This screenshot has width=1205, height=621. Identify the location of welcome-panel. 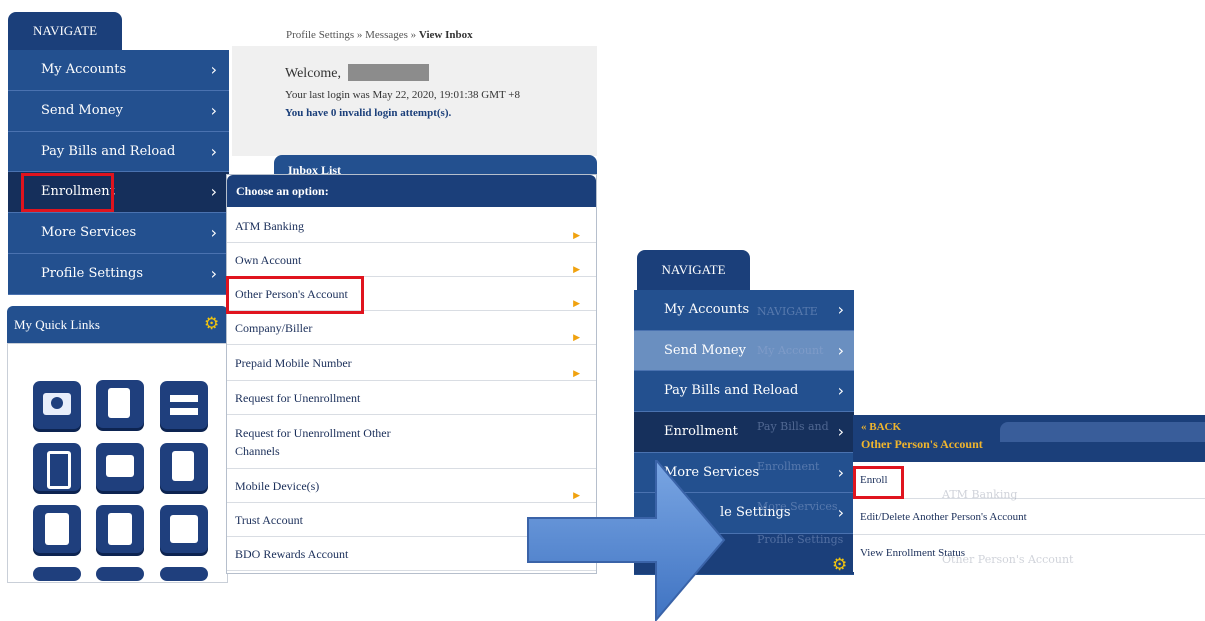
(414, 101).